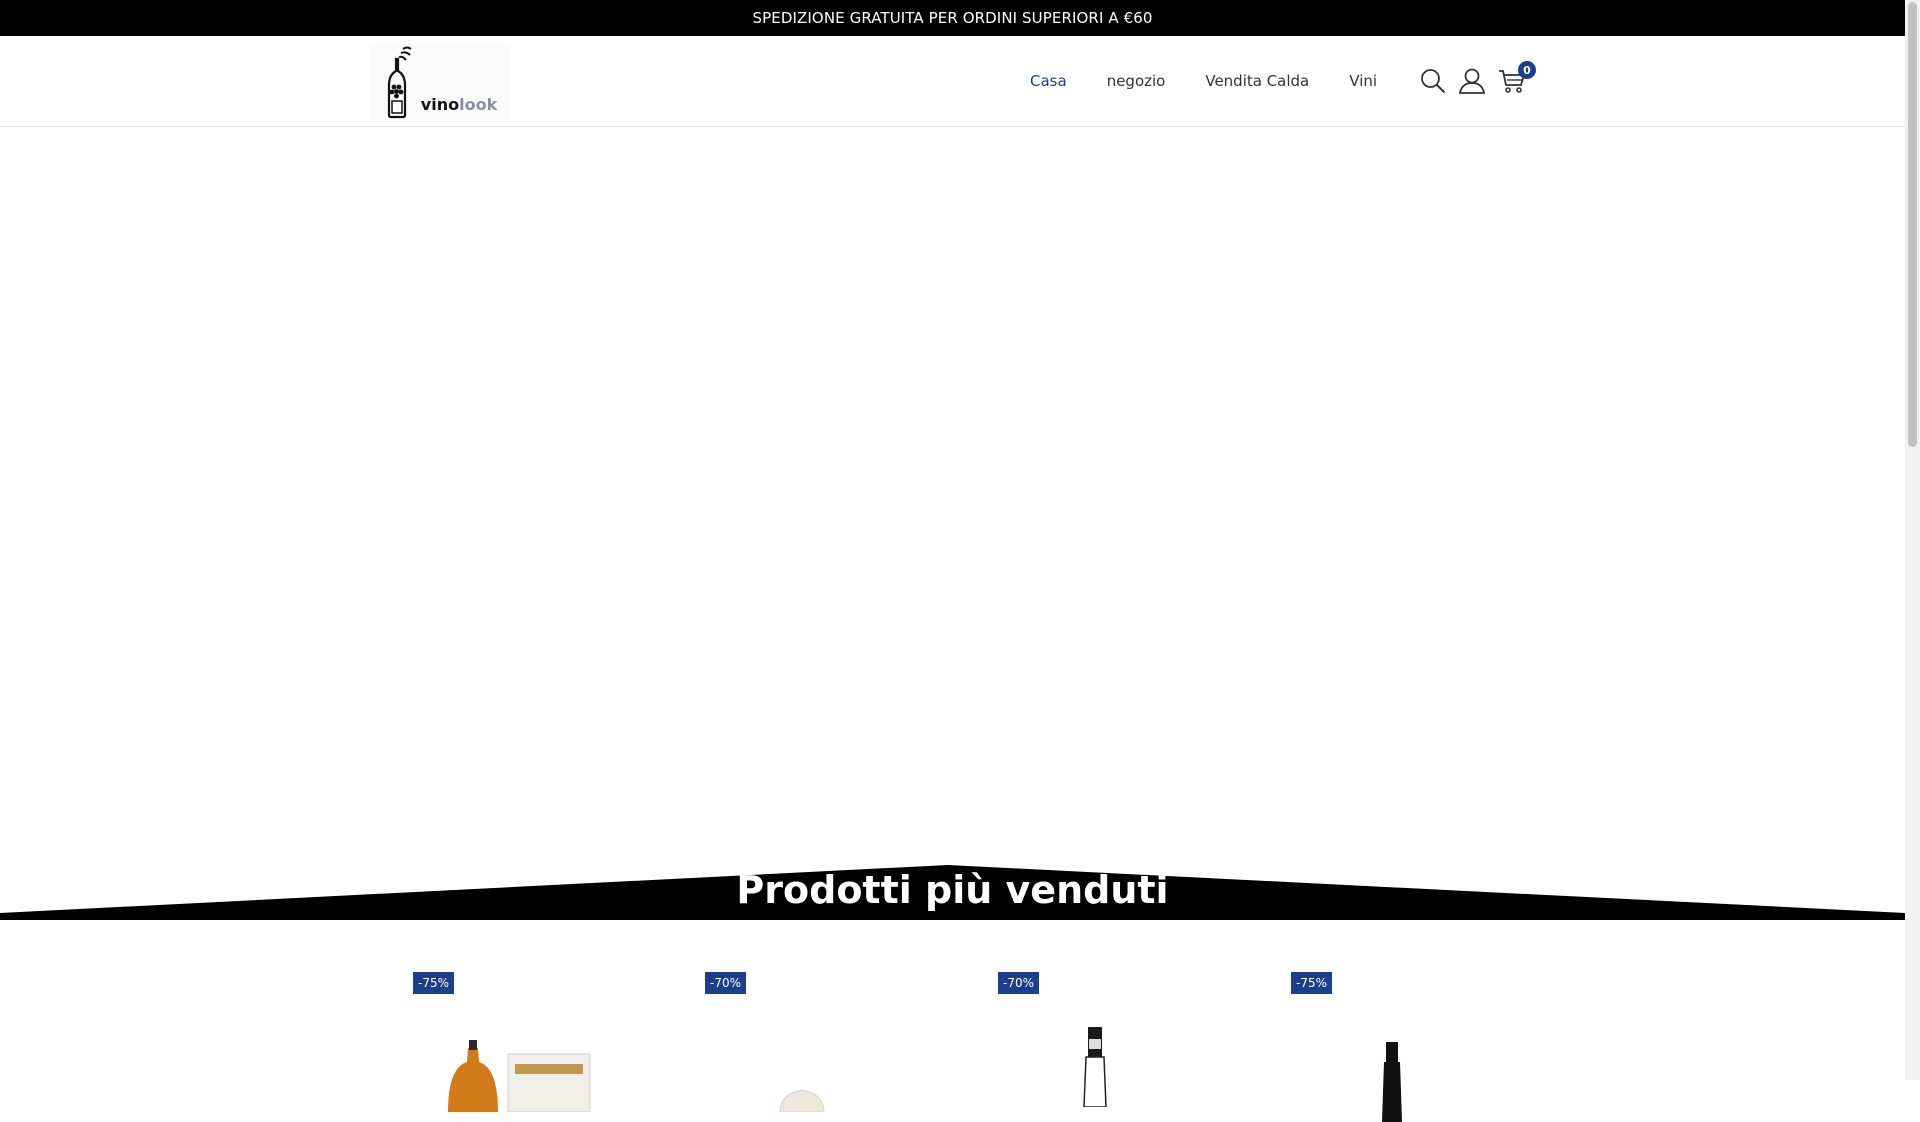 This screenshot has height=1122, width=1920. I want to click on search-button, so click(1433, 81).